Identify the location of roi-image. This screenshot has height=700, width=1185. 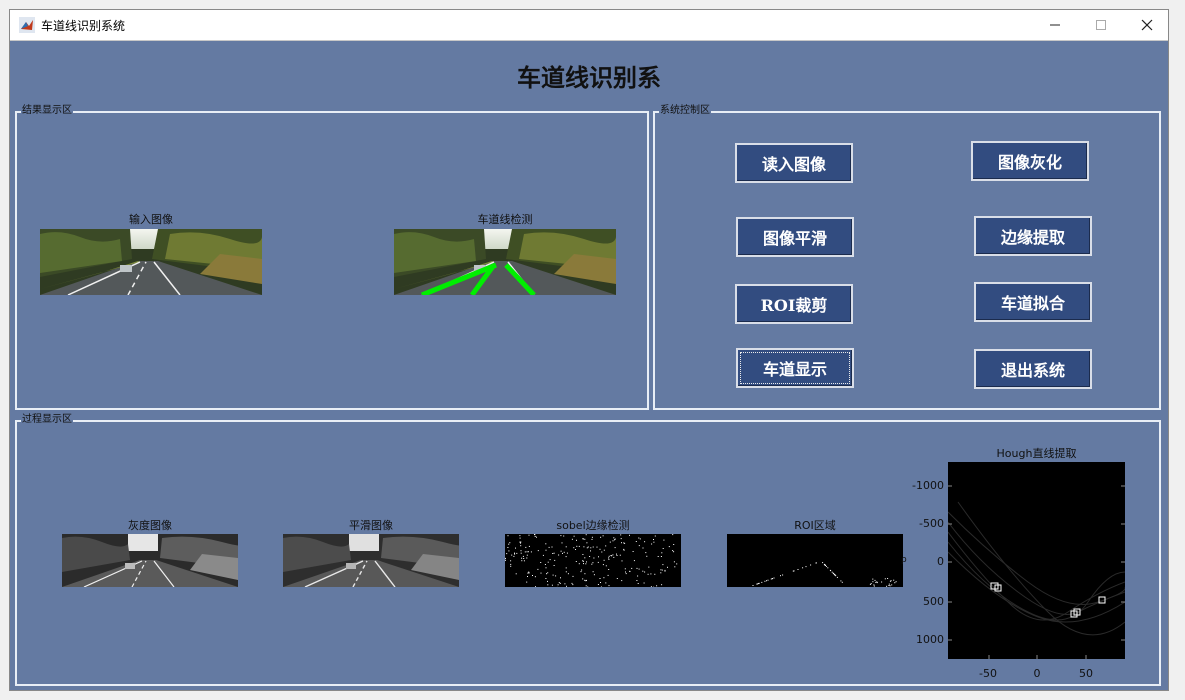
(815, 560).